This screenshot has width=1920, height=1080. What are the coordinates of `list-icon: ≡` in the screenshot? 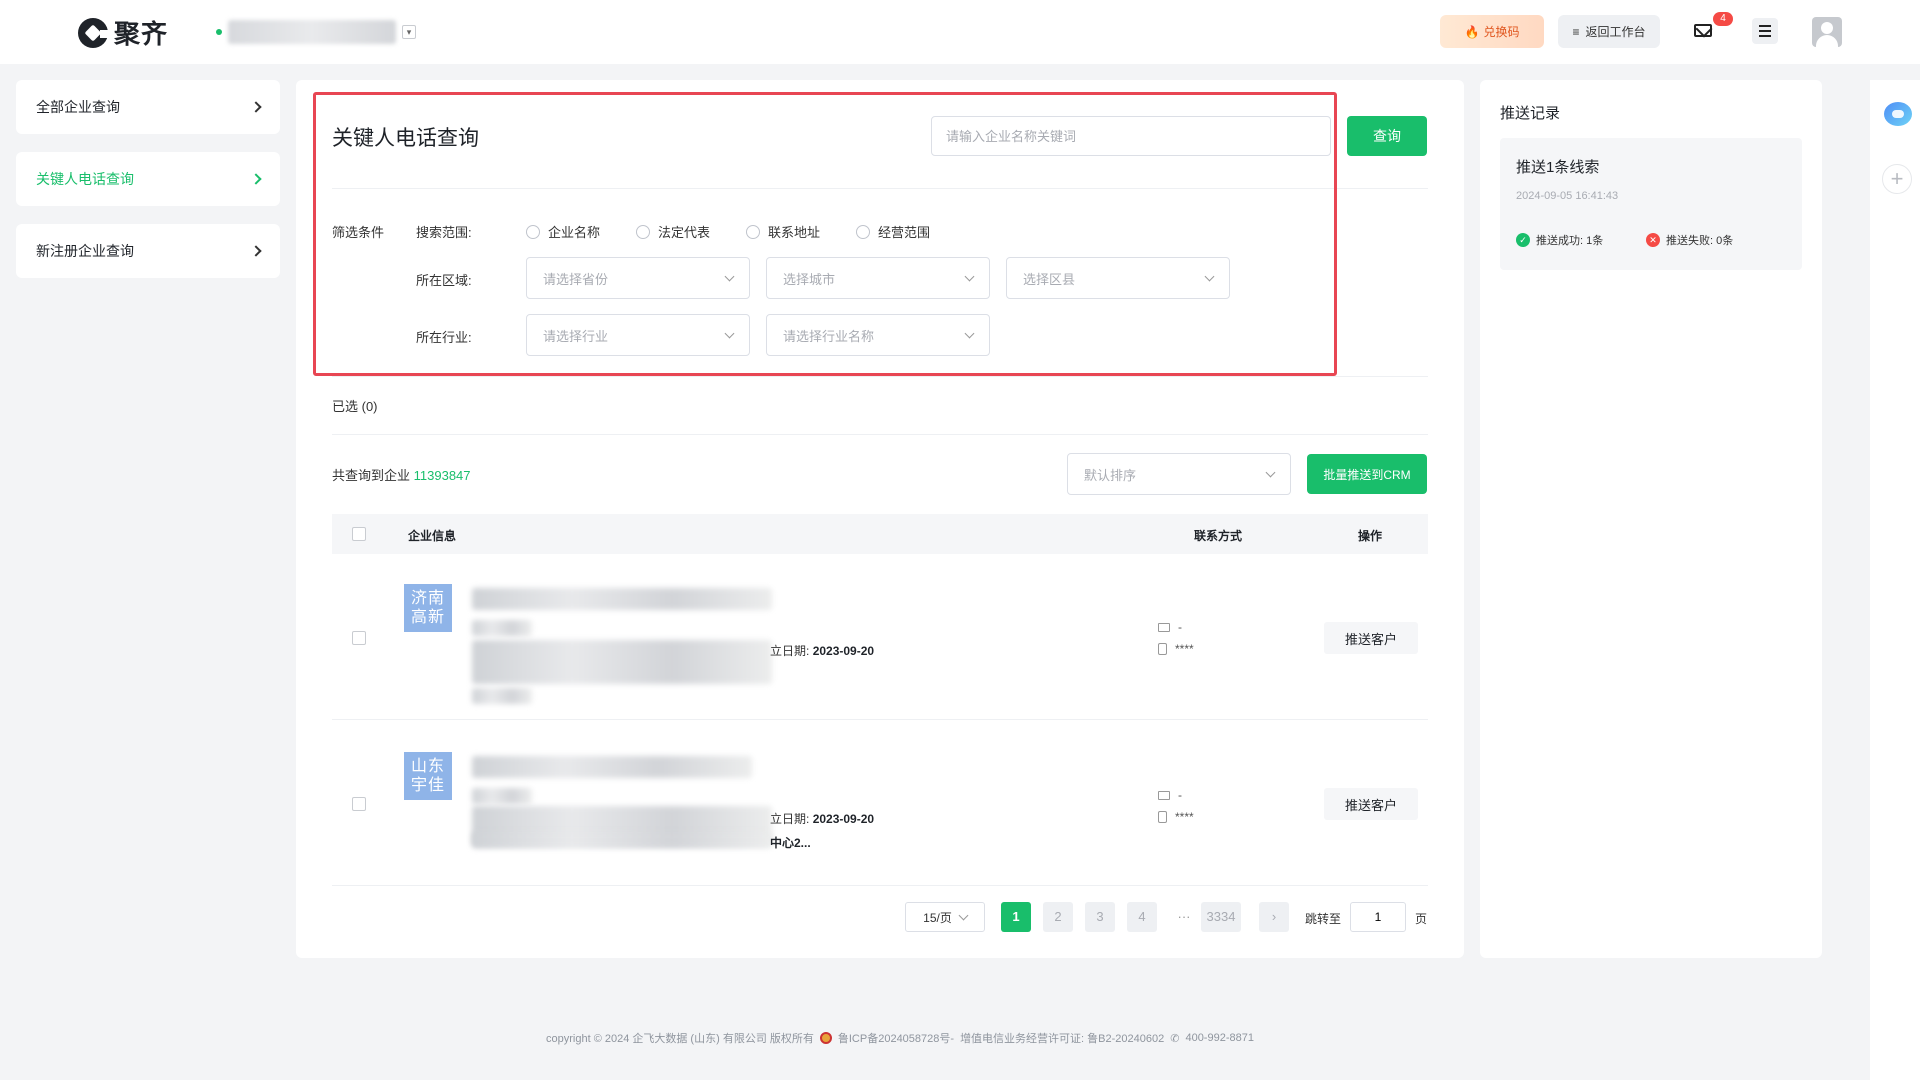 It's located at (1576, 31).